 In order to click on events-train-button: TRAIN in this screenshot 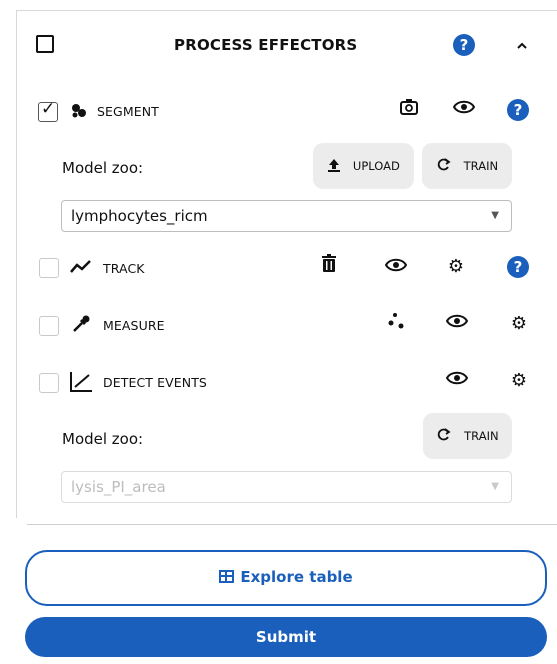, I will do `click(467, 436)`.